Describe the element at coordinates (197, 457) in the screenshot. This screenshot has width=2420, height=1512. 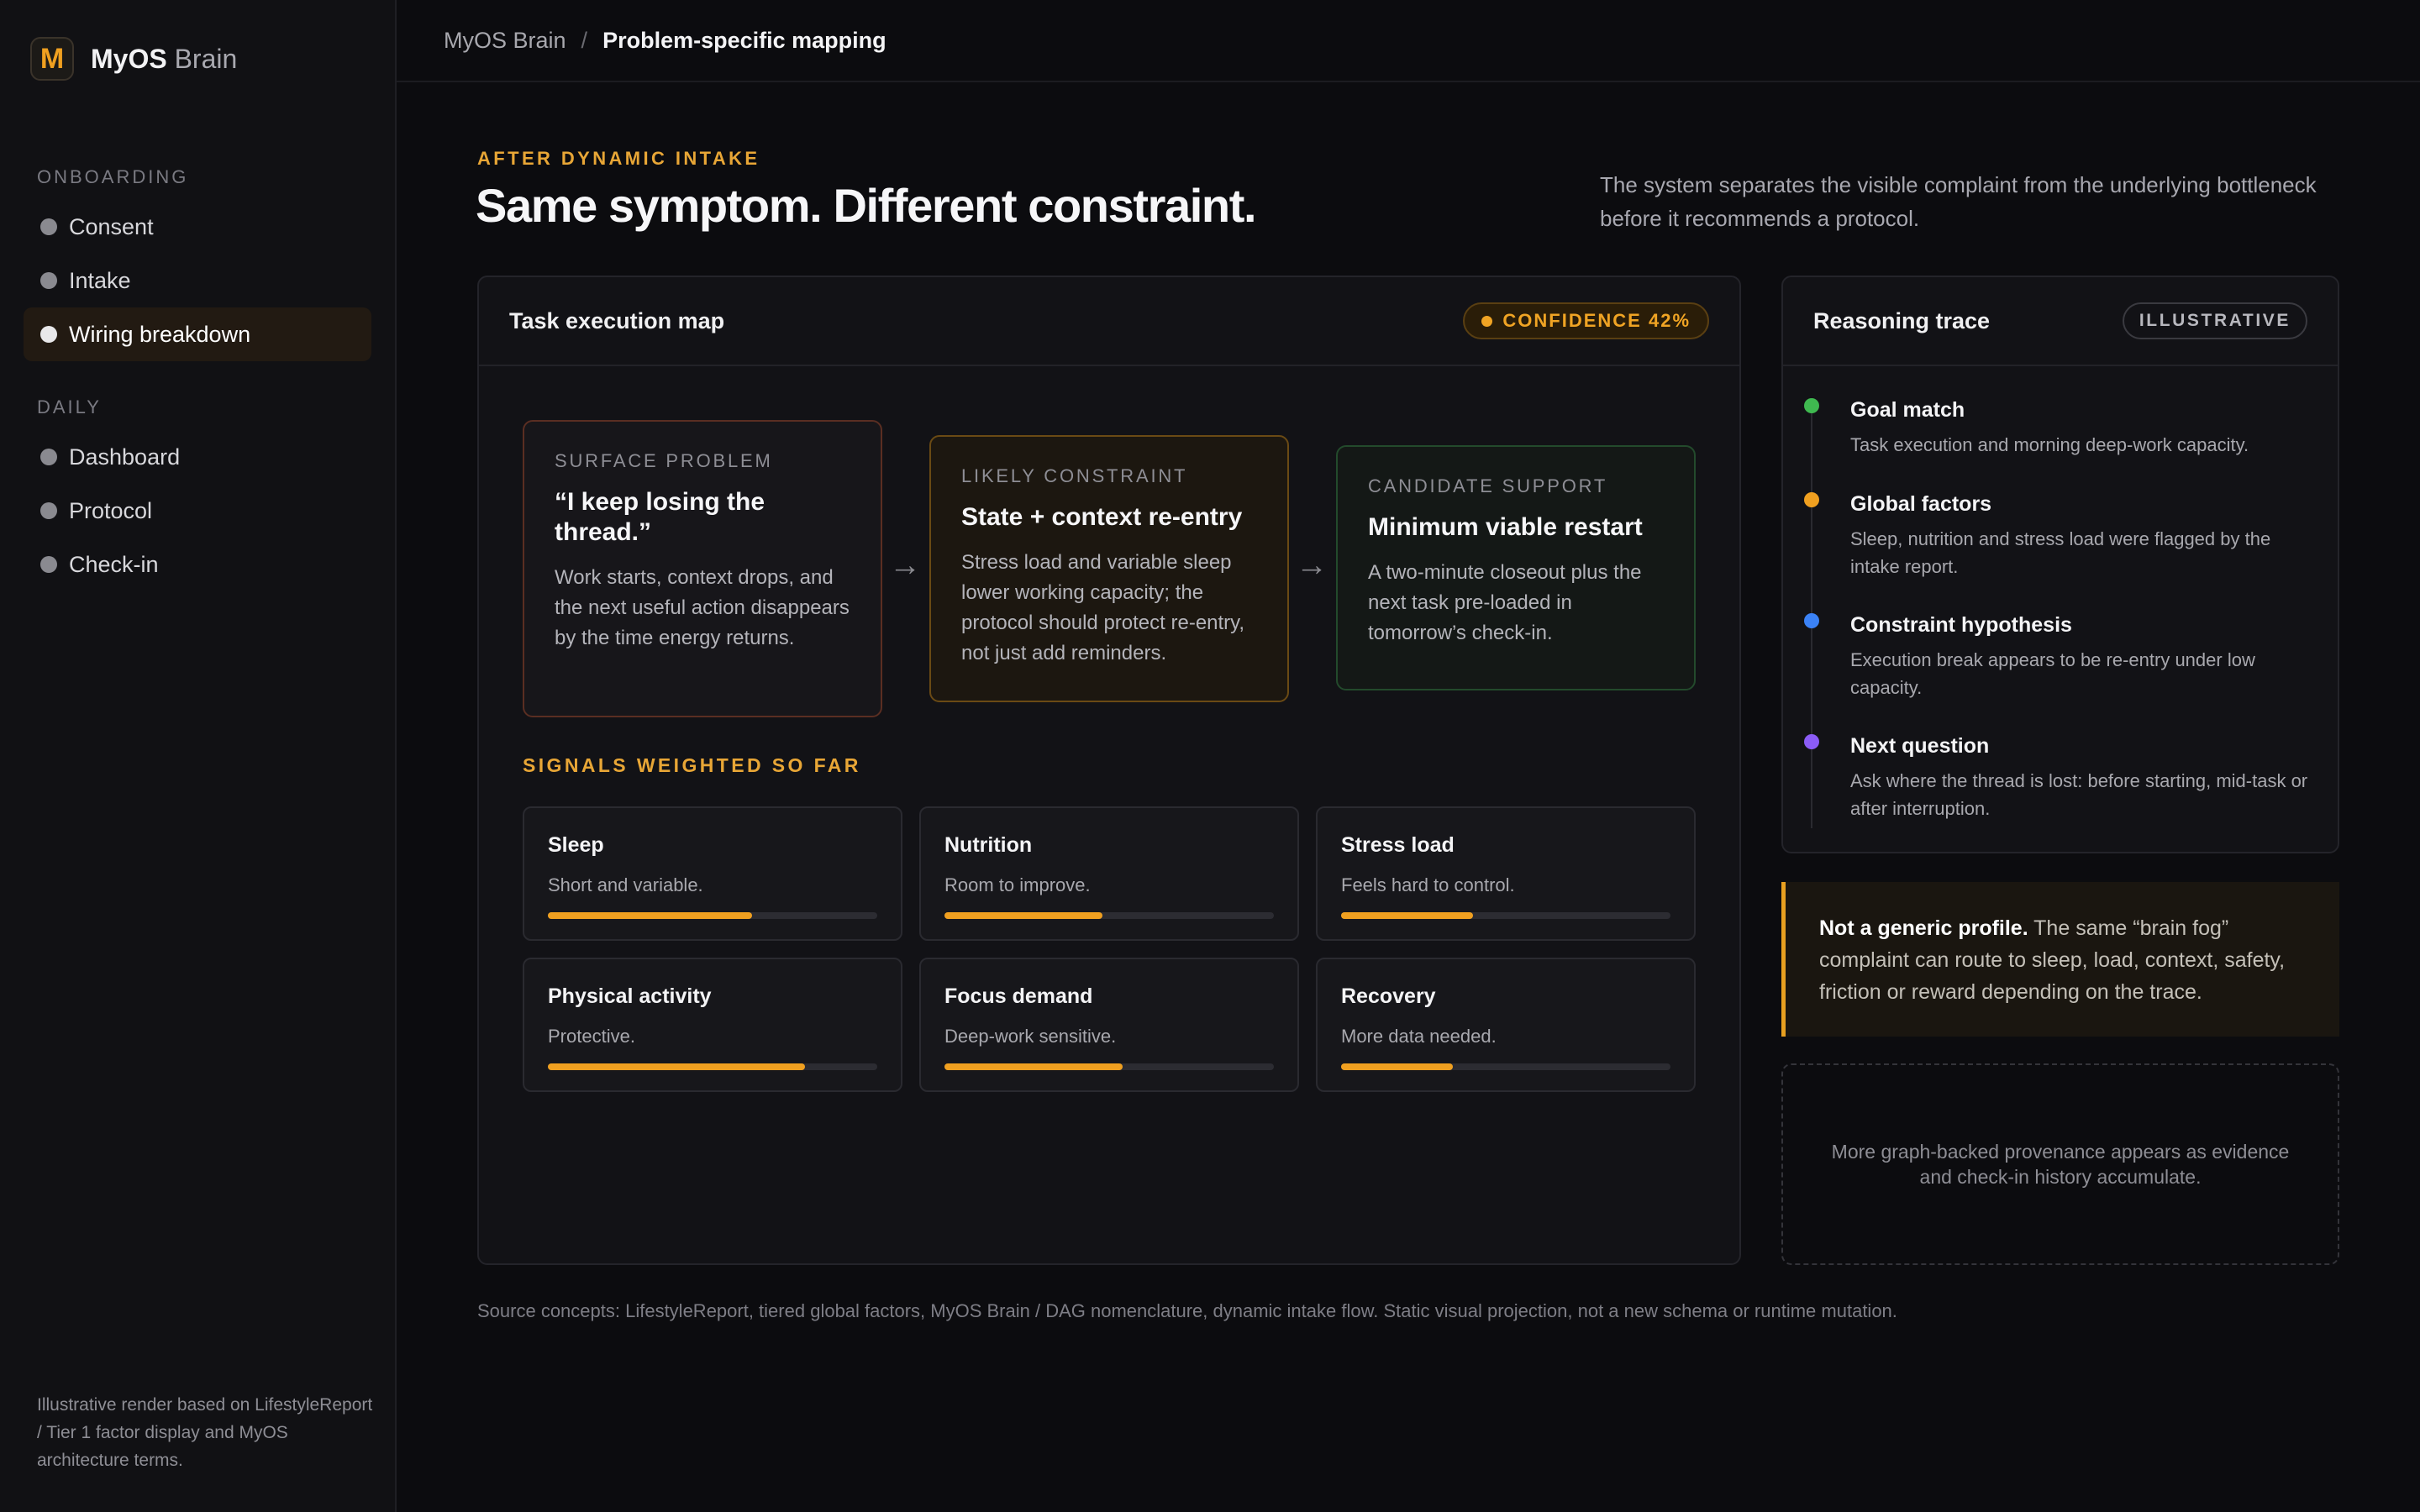
I see `sidebar-item-dashboard: Dashboard` at that location.